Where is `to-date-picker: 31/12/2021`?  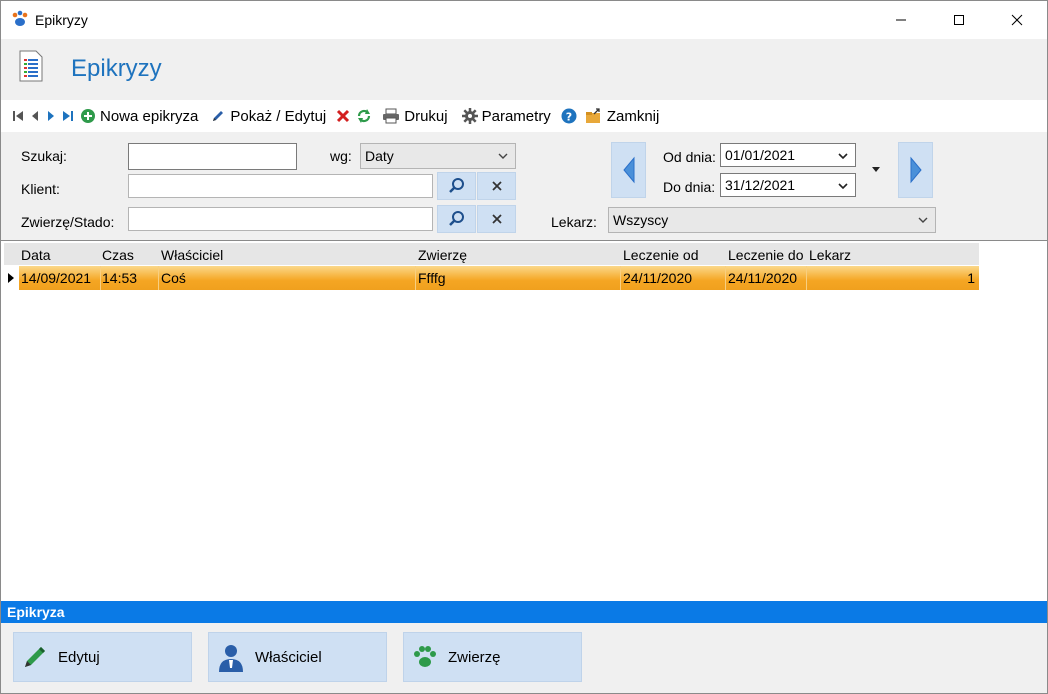
to-date-picker: 31/12/2021 is located at coordinates (788, 185).